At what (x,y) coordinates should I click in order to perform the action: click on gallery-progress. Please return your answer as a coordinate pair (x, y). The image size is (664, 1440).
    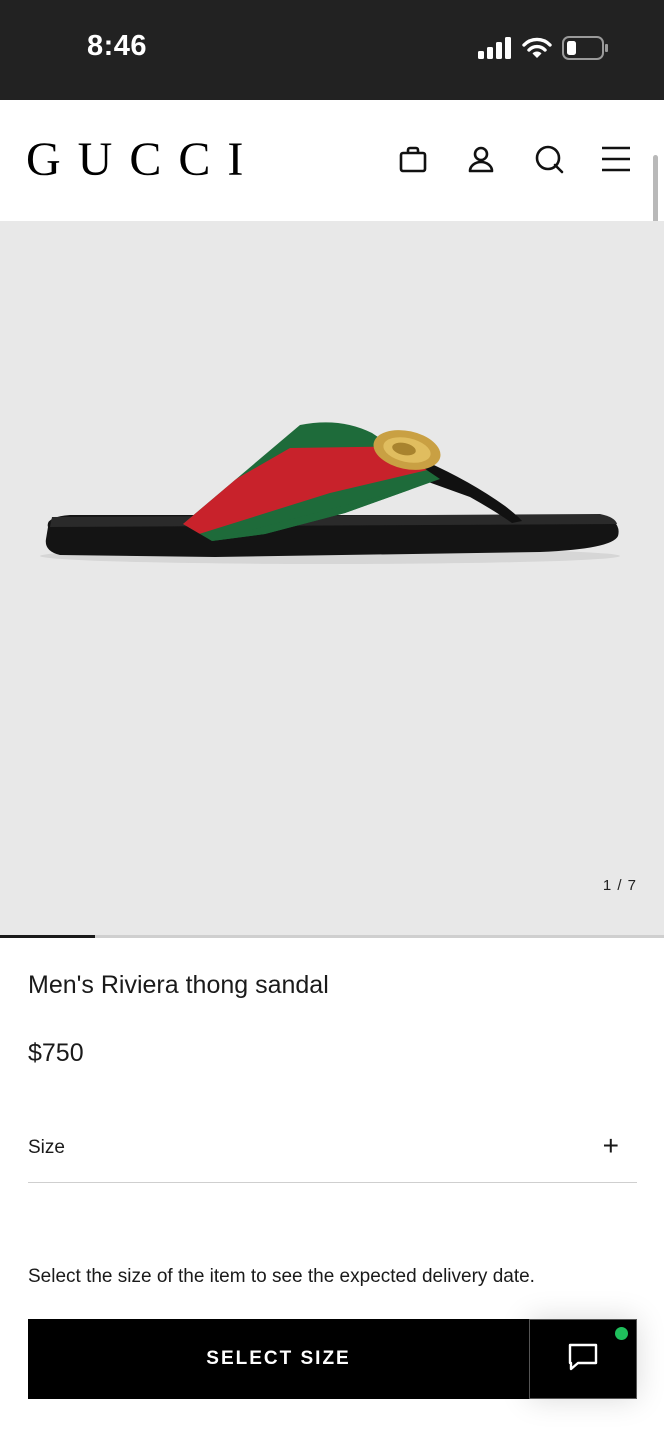
    Looking at the image, I should click on (332, 936).